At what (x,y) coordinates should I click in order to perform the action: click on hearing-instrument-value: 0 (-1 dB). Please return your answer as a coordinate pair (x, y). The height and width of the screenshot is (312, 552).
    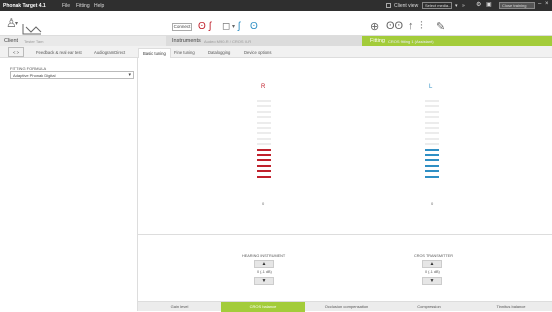
    Looking at the image, I should click on (264, 272).